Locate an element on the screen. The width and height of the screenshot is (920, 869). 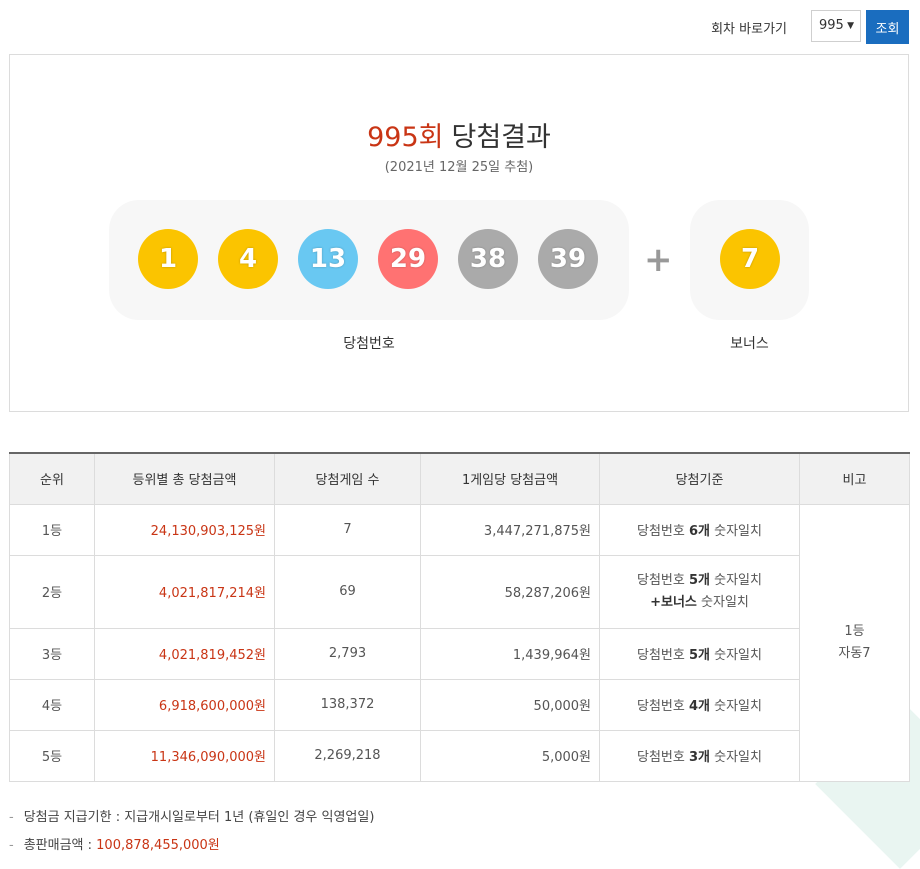
round-select-value: 995 is located at coordinates (831, 25).